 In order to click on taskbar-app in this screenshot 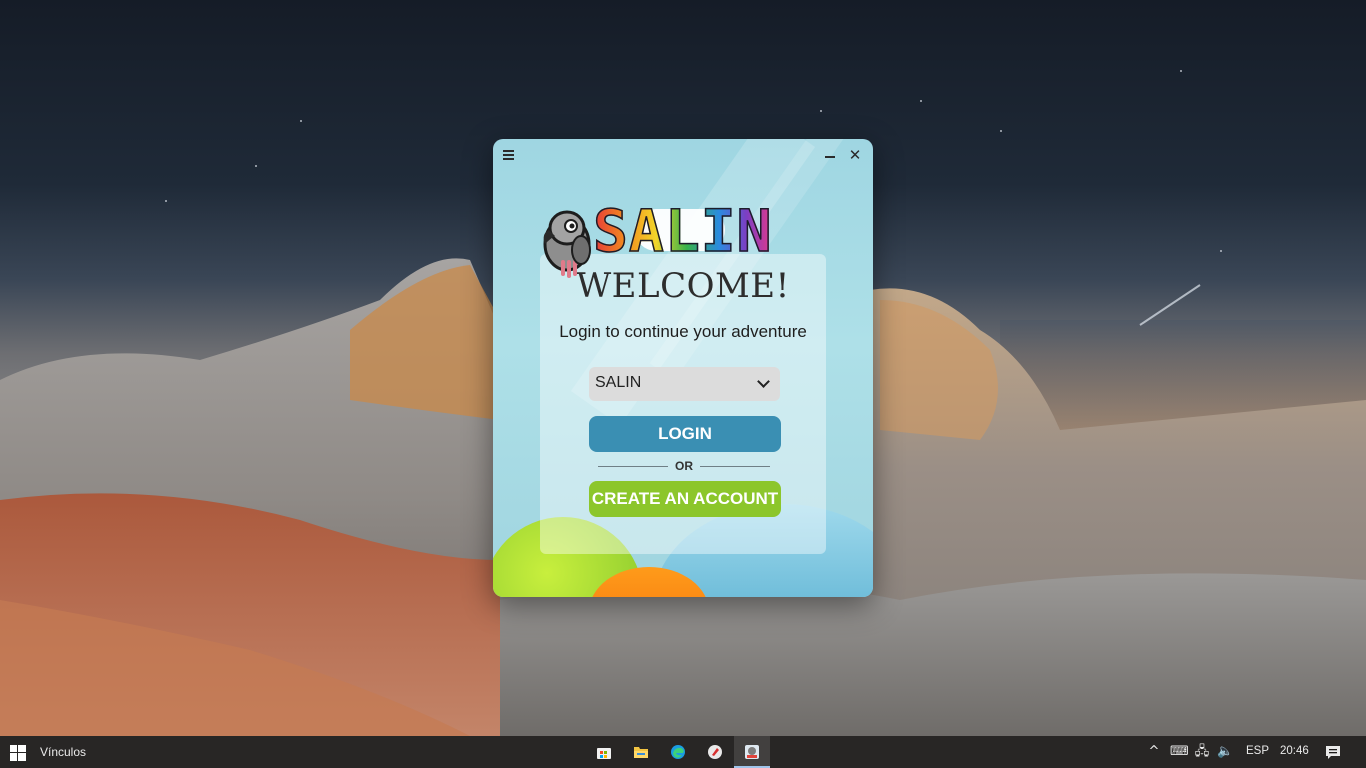, I will do `click(715, 752)`.